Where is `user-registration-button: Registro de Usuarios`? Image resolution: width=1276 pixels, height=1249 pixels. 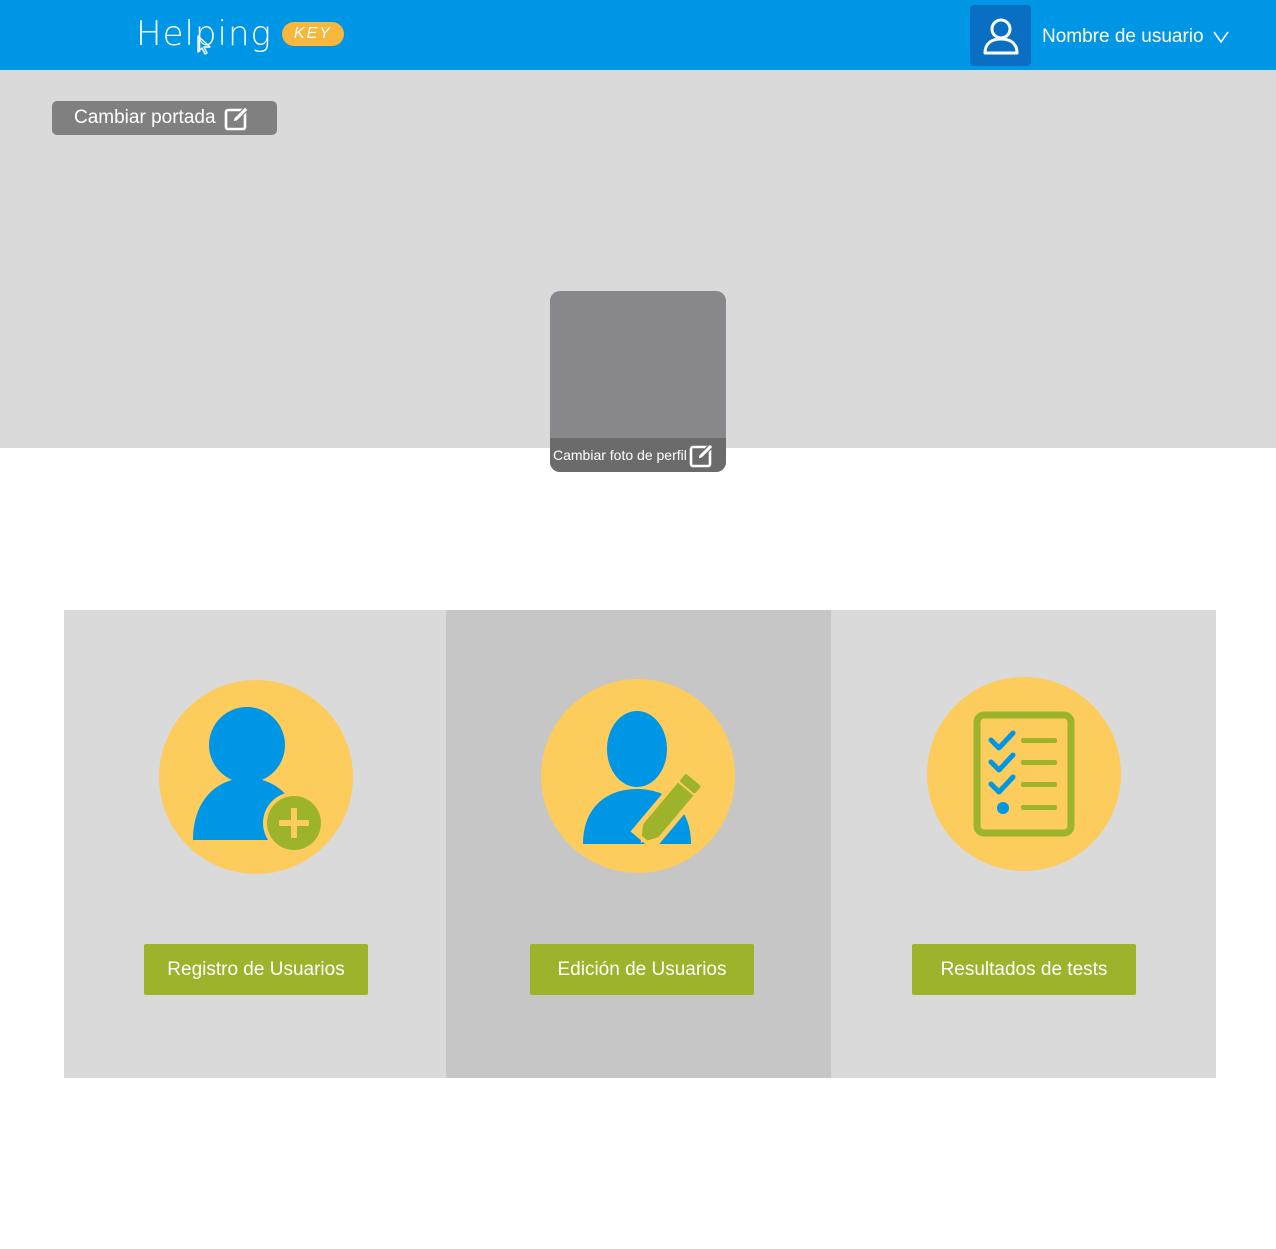 user-registration-button: Registro de Usuarios is located at coordinates (256, 969).